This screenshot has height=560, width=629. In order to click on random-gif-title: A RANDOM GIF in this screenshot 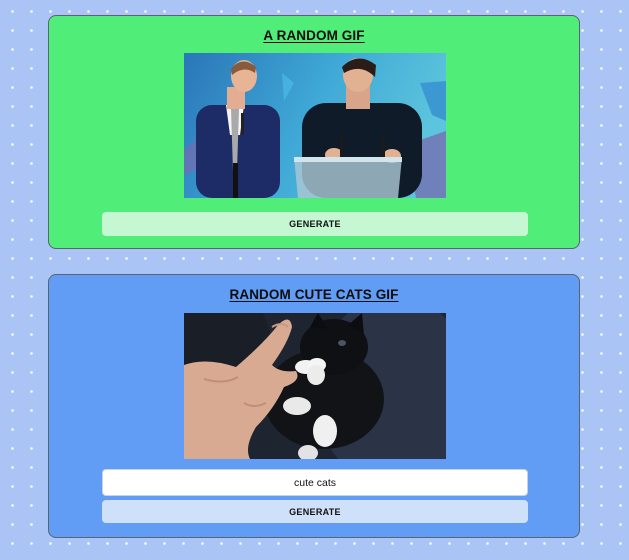, I will do `click(314, 35)`.